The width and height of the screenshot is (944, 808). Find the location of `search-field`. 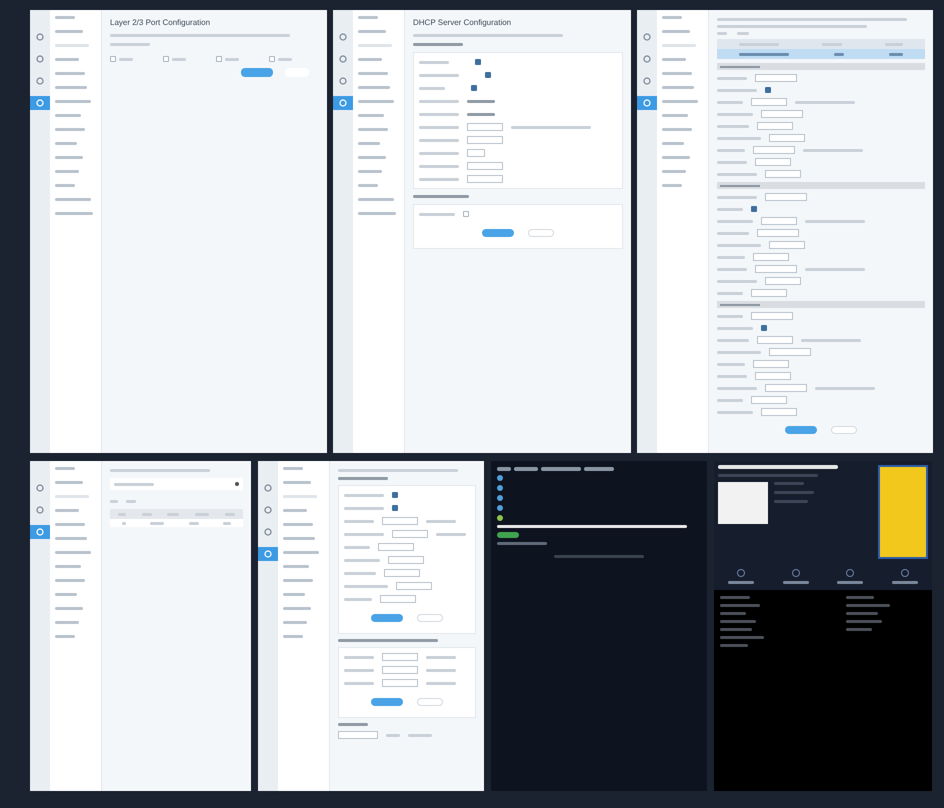

search-field is located at coordinates (176, 484).